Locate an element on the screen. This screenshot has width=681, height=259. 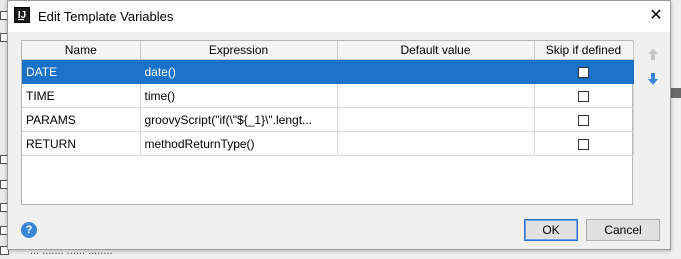
move-down-button is located at coordinates (653, 79).